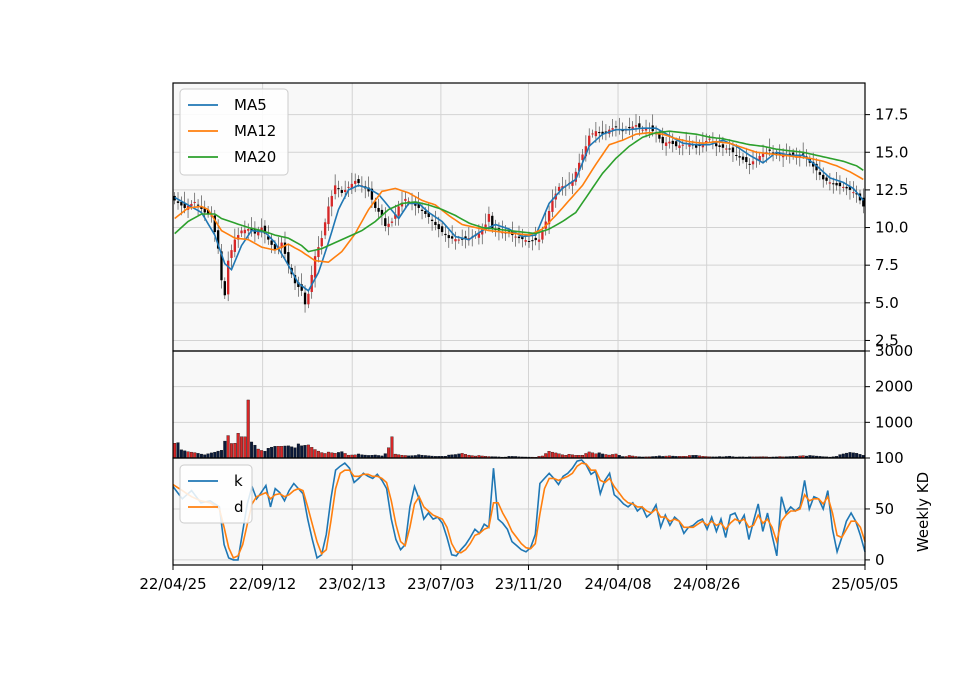  Describe the element at coordinates (255, 131) in the screenshot. I see `legend-ma12: MA12` at that location.